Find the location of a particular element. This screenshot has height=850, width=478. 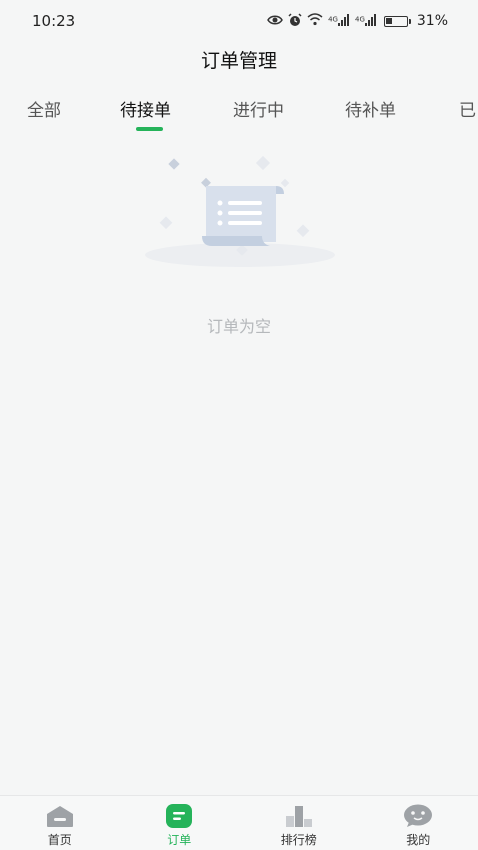

signal-icon-1: 4G is located at coordinates (339, 21).